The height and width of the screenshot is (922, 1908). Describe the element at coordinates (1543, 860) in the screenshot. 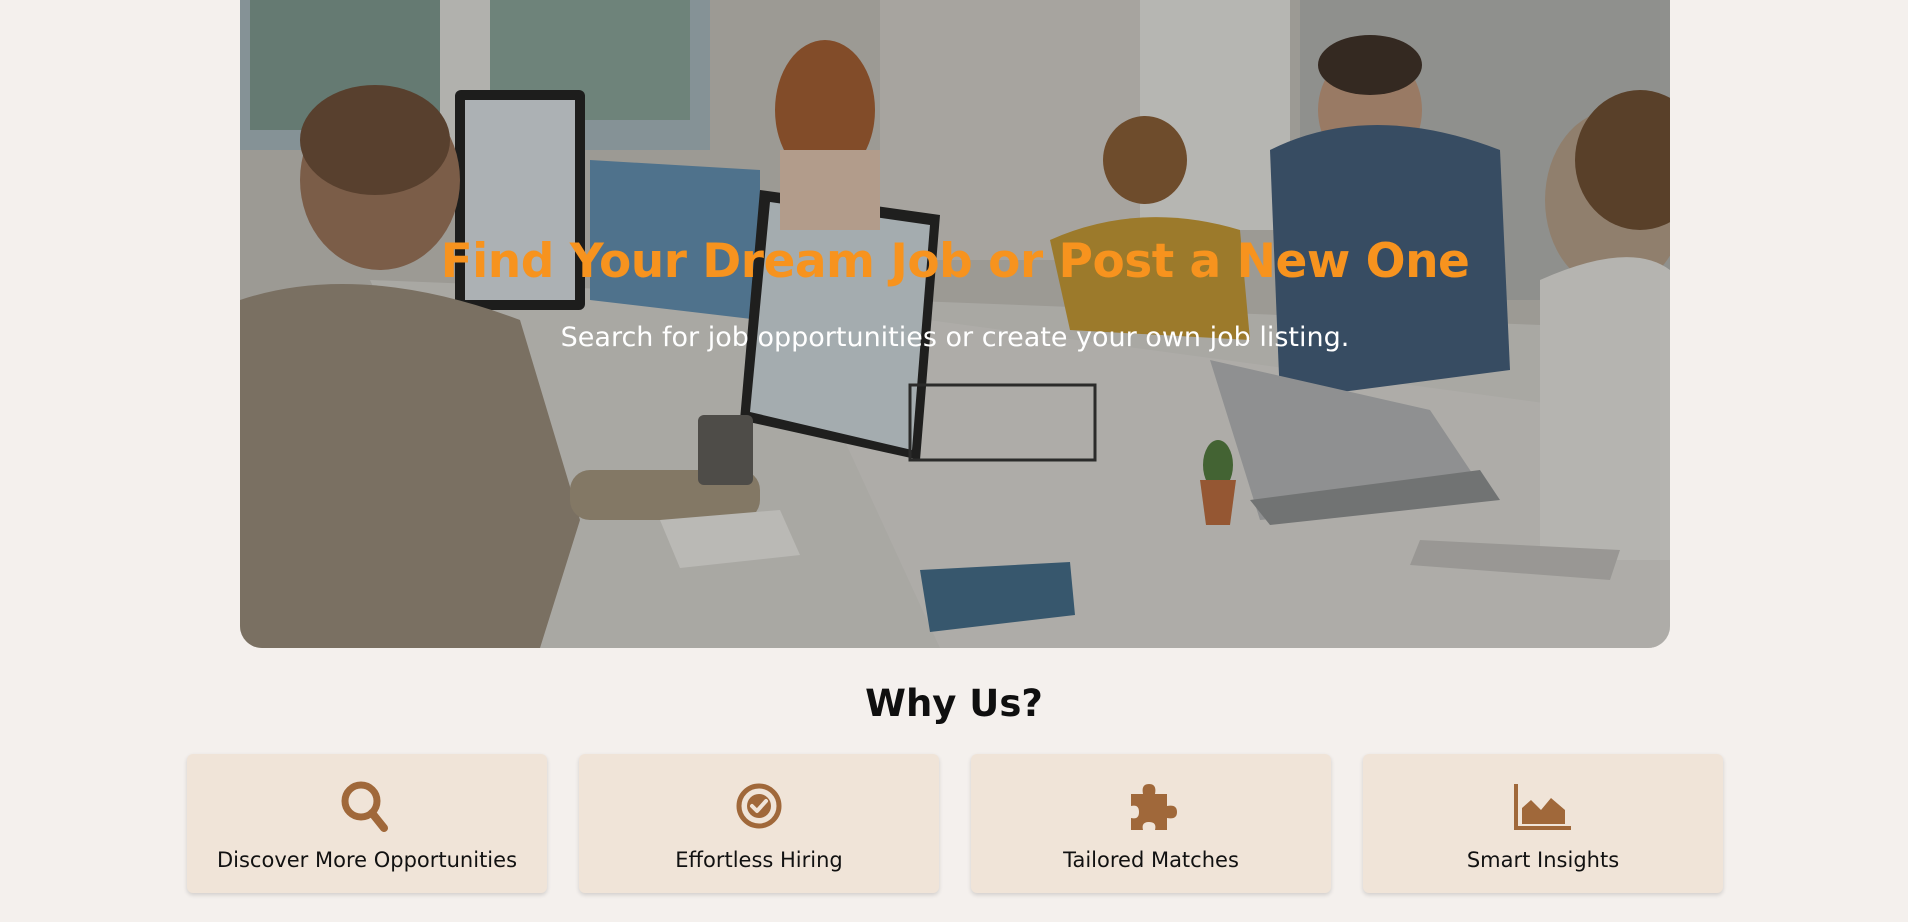

I see `feature-label: Smart Insights` at that location.